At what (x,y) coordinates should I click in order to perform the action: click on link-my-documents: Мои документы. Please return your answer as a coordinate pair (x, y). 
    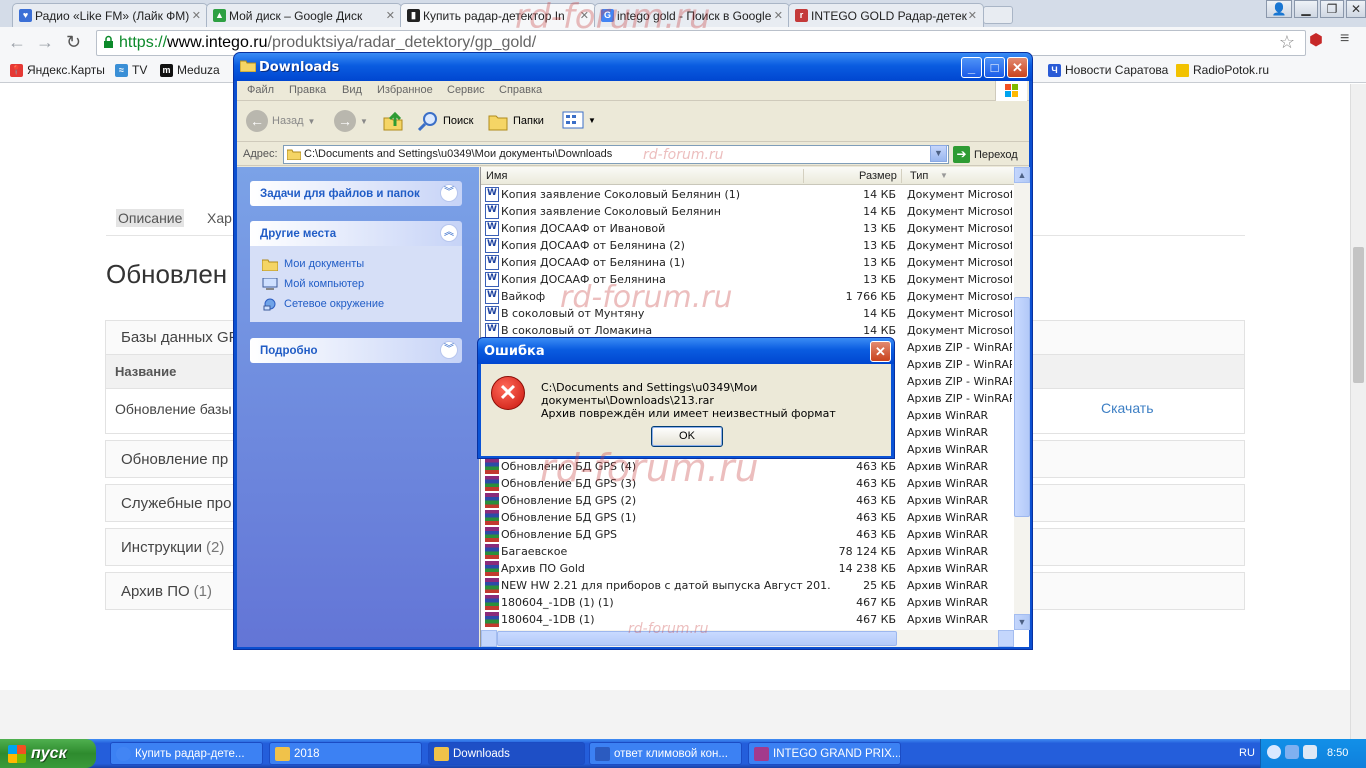
    Looking at the image, I should click on (362, 264).